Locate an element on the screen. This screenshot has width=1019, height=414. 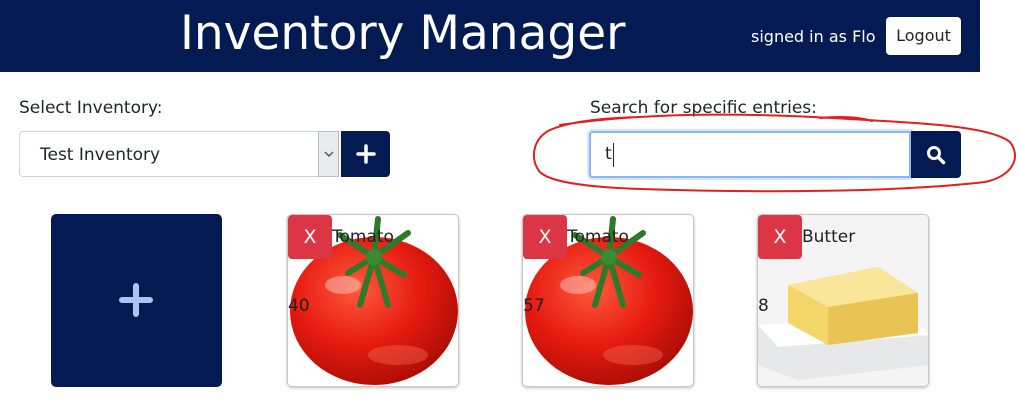
add-inventory-button is located at coordinates (365, 154).